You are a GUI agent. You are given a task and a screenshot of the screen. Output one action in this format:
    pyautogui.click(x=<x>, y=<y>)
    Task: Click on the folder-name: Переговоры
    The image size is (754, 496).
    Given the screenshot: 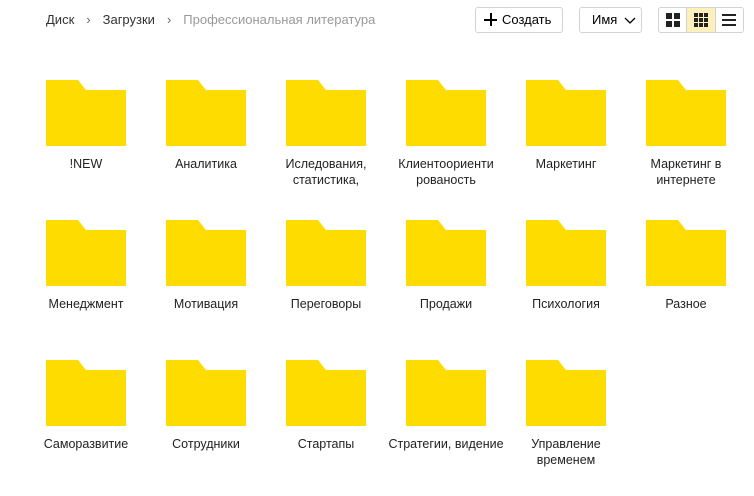 What is the action you would take?
    pyautogui.click(x=326, y=304)
    